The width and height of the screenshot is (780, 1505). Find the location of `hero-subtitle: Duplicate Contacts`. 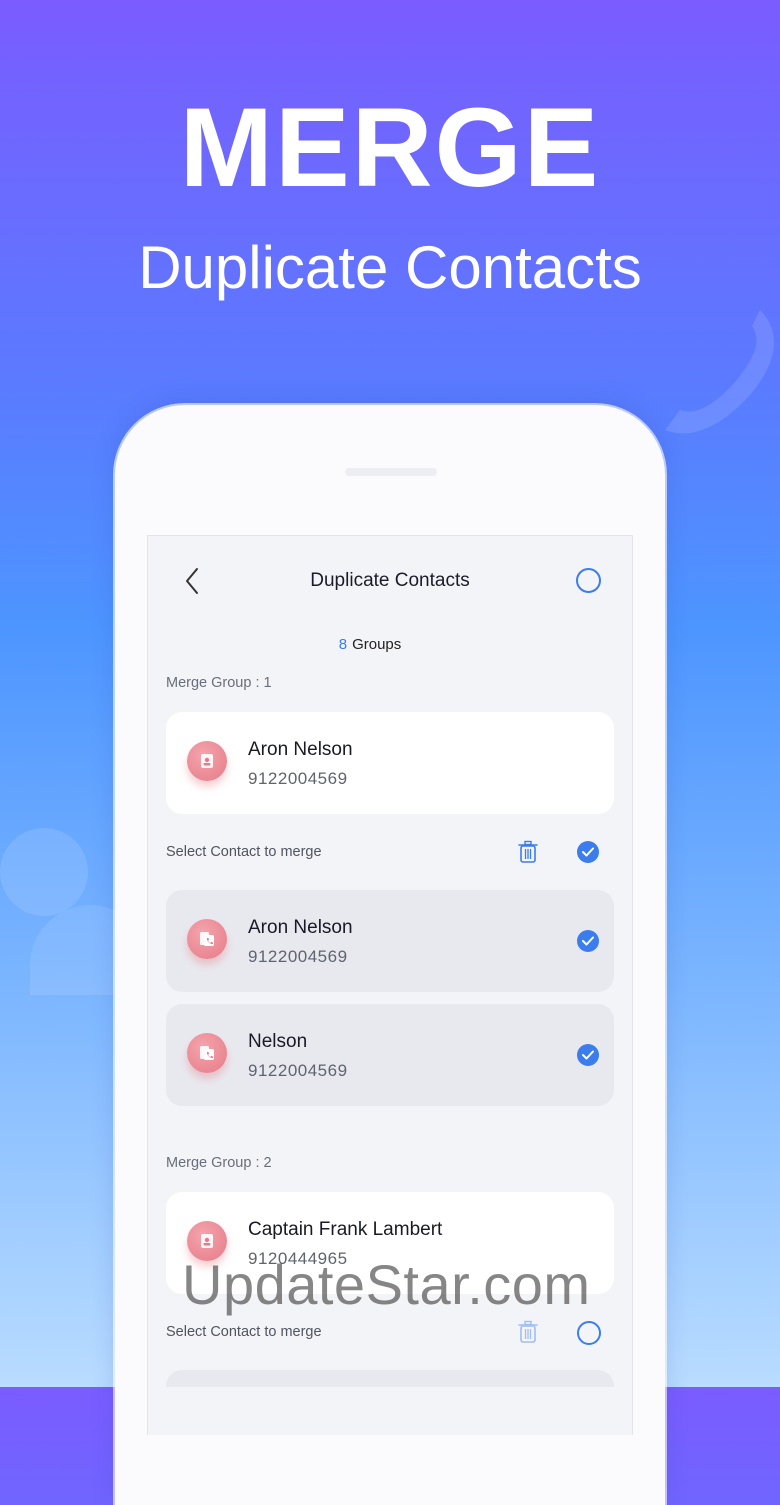

hero-subtitle: Duplicate Contacts is located at coordinates (390, 267).